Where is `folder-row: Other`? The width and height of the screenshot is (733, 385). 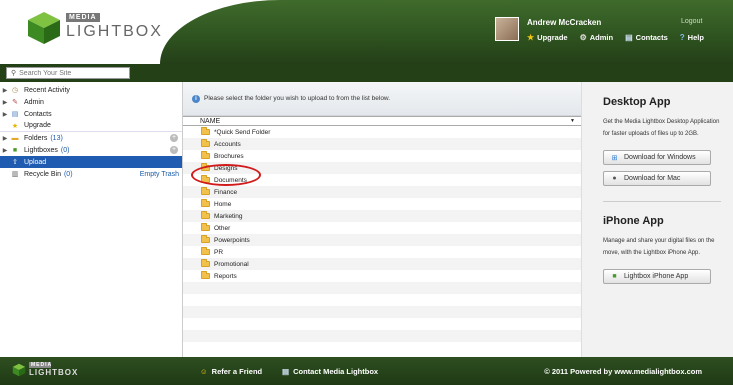 folder-row: Other is located at coordinates (382, 228).